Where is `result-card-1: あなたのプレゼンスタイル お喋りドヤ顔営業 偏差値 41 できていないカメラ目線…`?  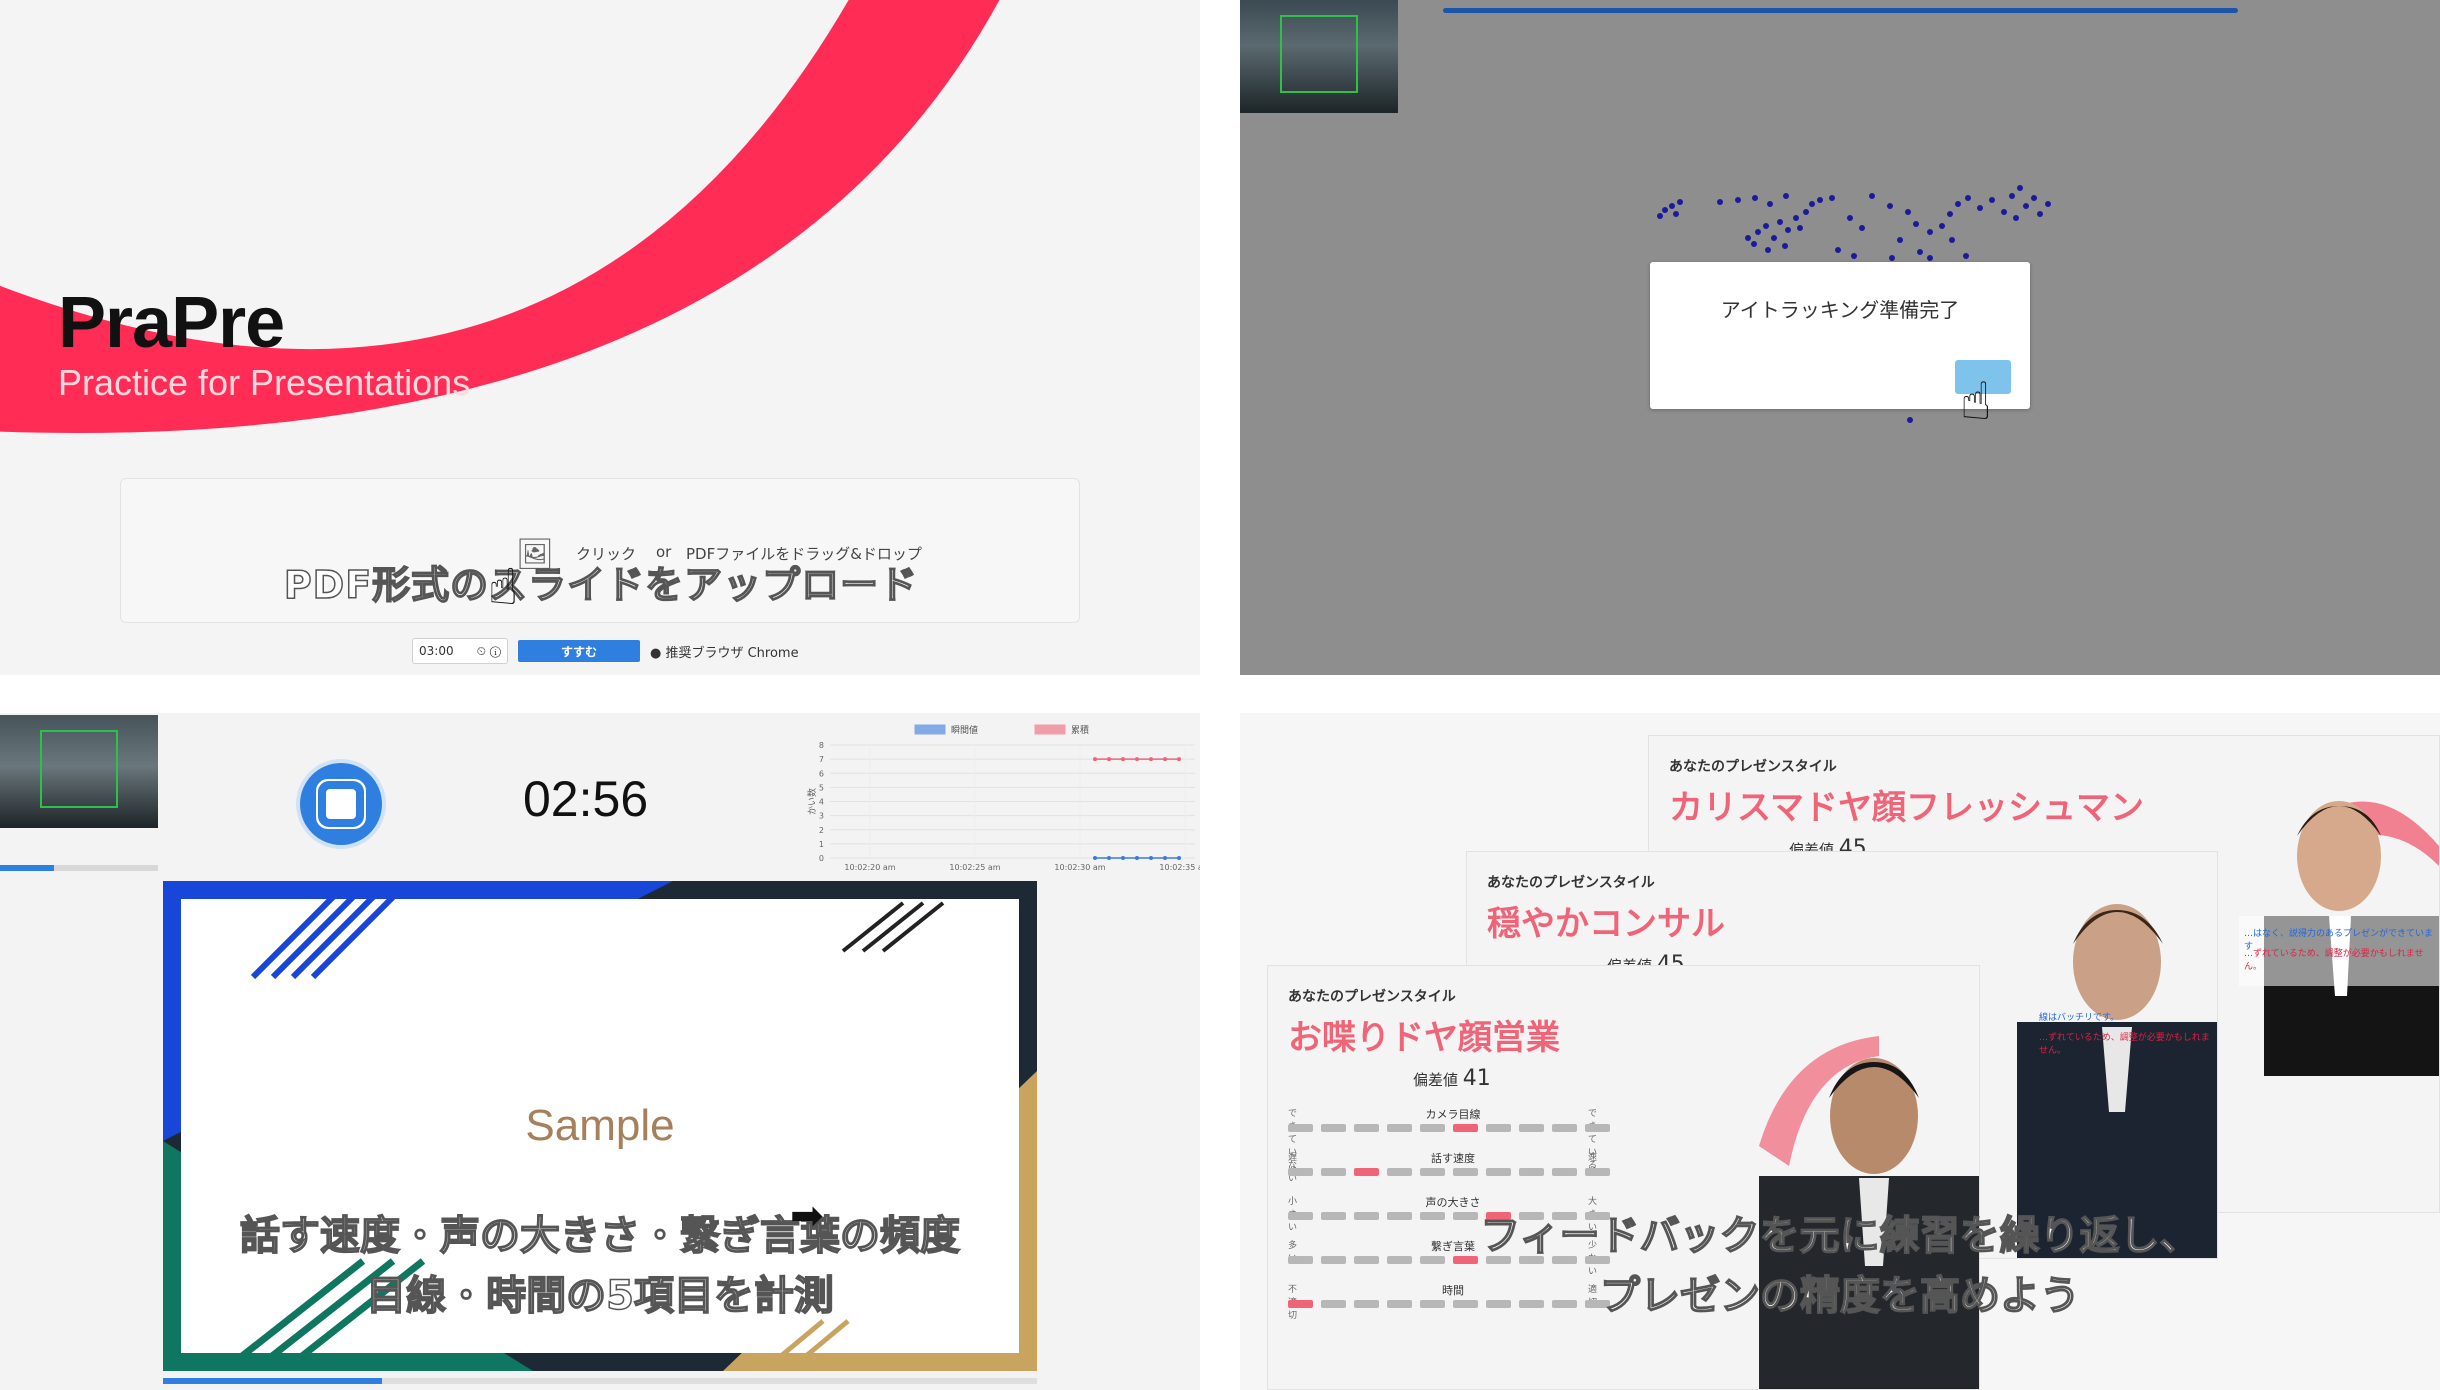 result-card-1: あなたのプレゼンスタイル お喋りドヤ顔営業 偏差値 41 できていないカメラ目線… is located at coordinates (1623, 1177).